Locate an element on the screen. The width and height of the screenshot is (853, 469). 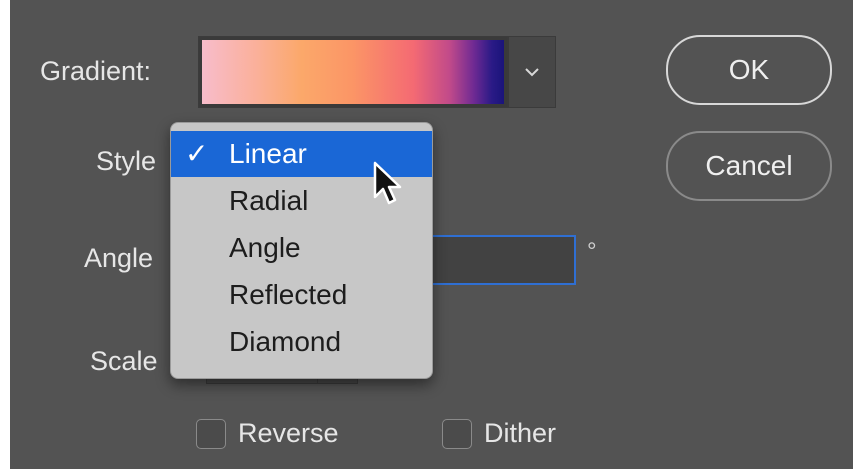
mouse-pointer-icon is located at coordinates (387, 183).